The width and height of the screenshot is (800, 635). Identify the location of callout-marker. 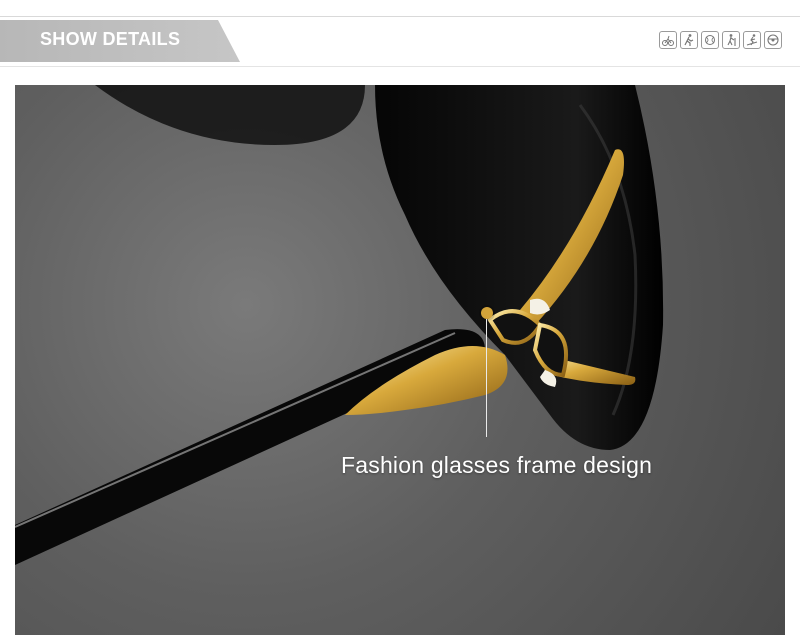
(487, 313).